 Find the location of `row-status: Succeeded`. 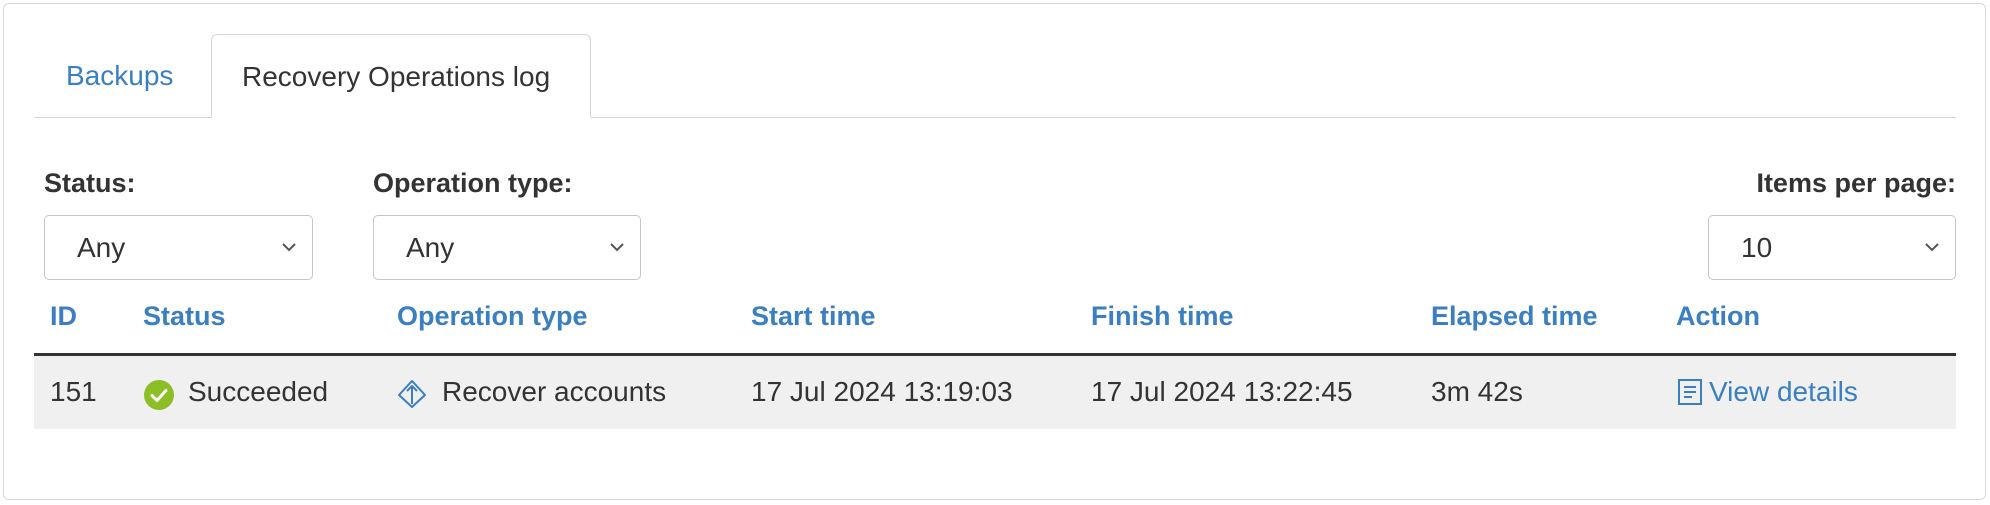

row-status: Succeeded is located at coordinates (258, 391).